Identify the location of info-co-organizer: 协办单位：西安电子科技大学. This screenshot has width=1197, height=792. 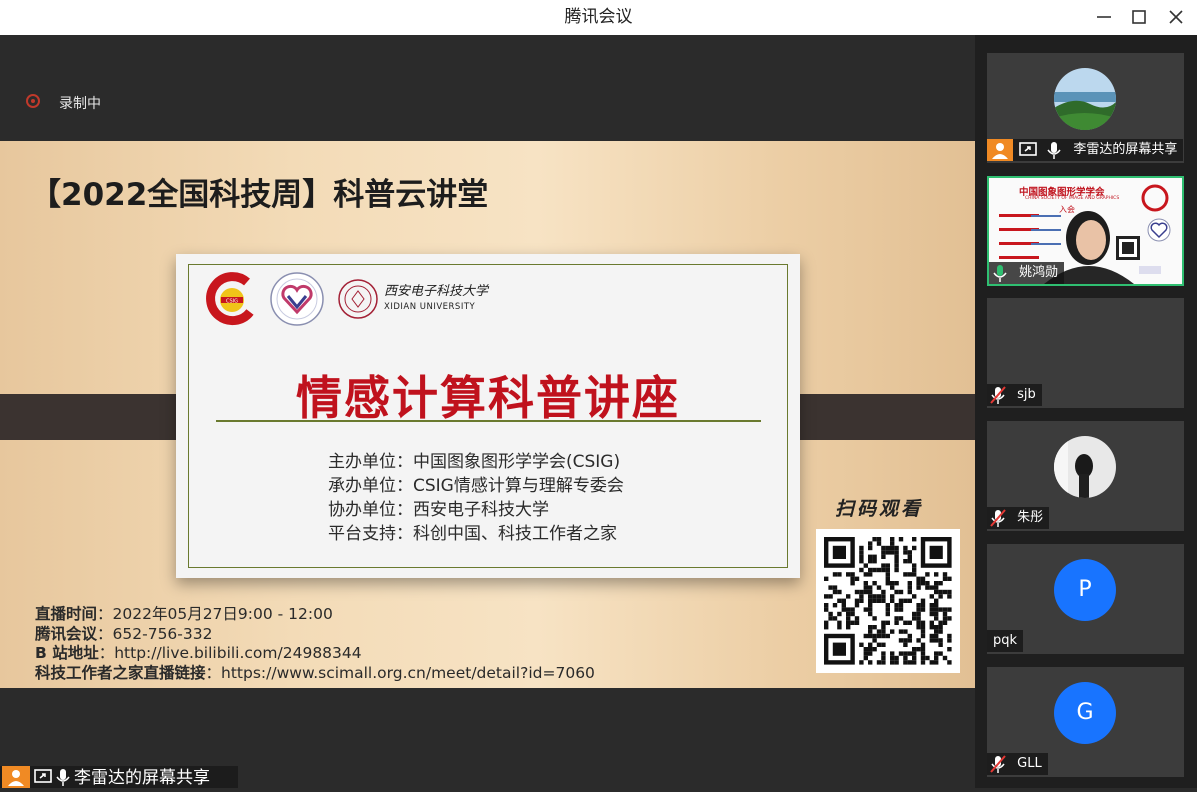
(438, 510).